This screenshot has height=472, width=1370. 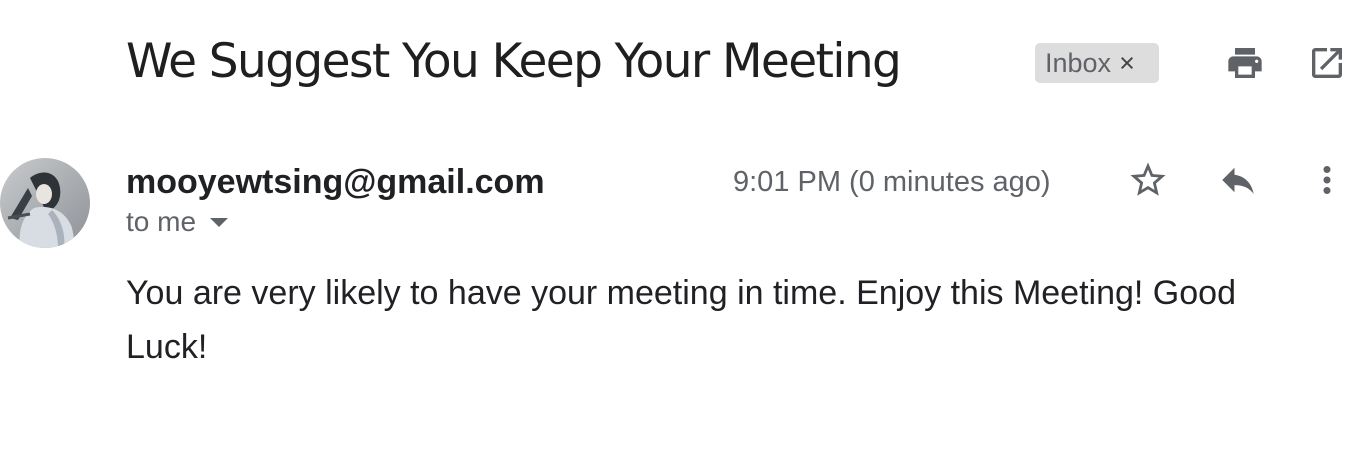 I want to click on inbox-label-chip: Inbox ×, so click(x=1097, y=63).